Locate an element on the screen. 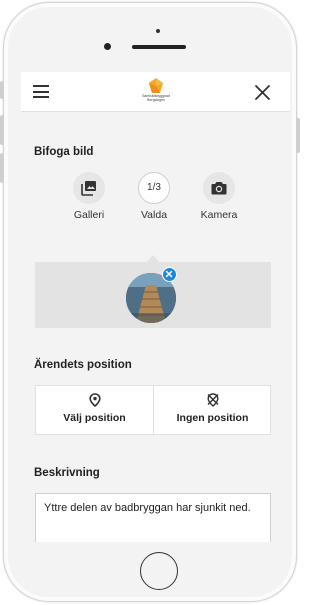  power-button is located at coordinates (298, 135).